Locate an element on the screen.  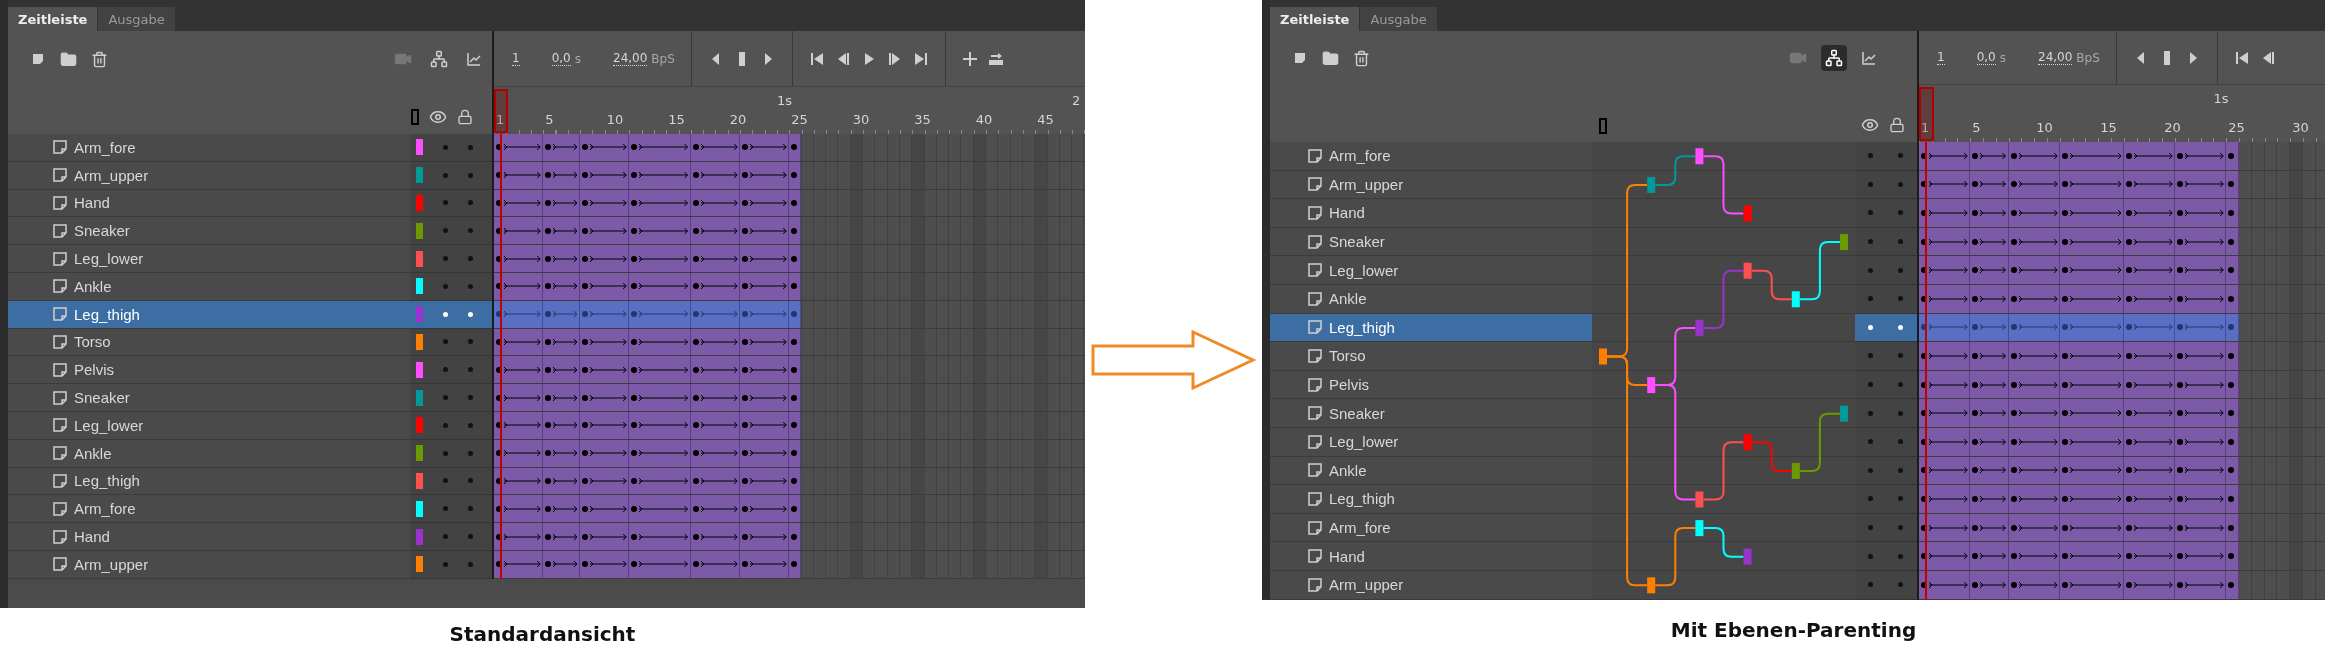
frame-number: 35 is located at coordinates (922, 119).